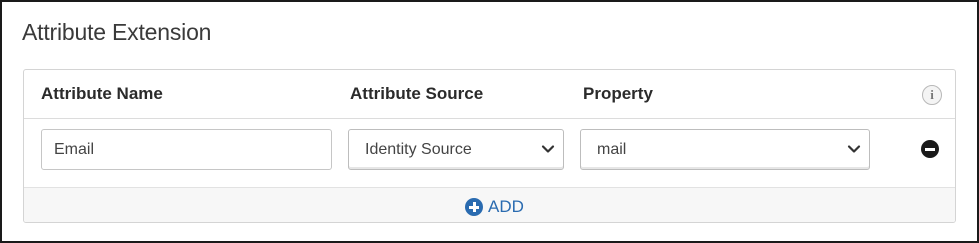 The width and height of the screenshot is (979, 243). Describe the element at coordinates (417, 93) in the screenshot. I see `column-header-attribute-source: Attribute Source` at that location.